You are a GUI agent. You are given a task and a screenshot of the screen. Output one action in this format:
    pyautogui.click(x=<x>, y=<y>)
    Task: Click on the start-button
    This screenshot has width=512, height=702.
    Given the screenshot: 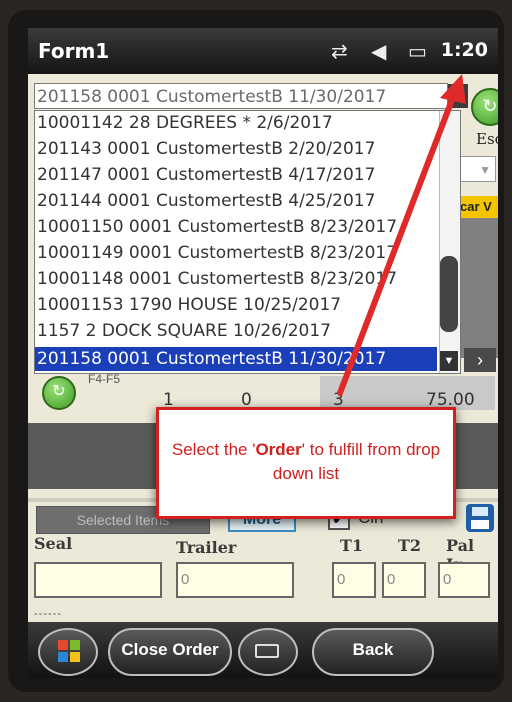 What is the action you would take?
    pyautogui.click(x=68, y=652)
    